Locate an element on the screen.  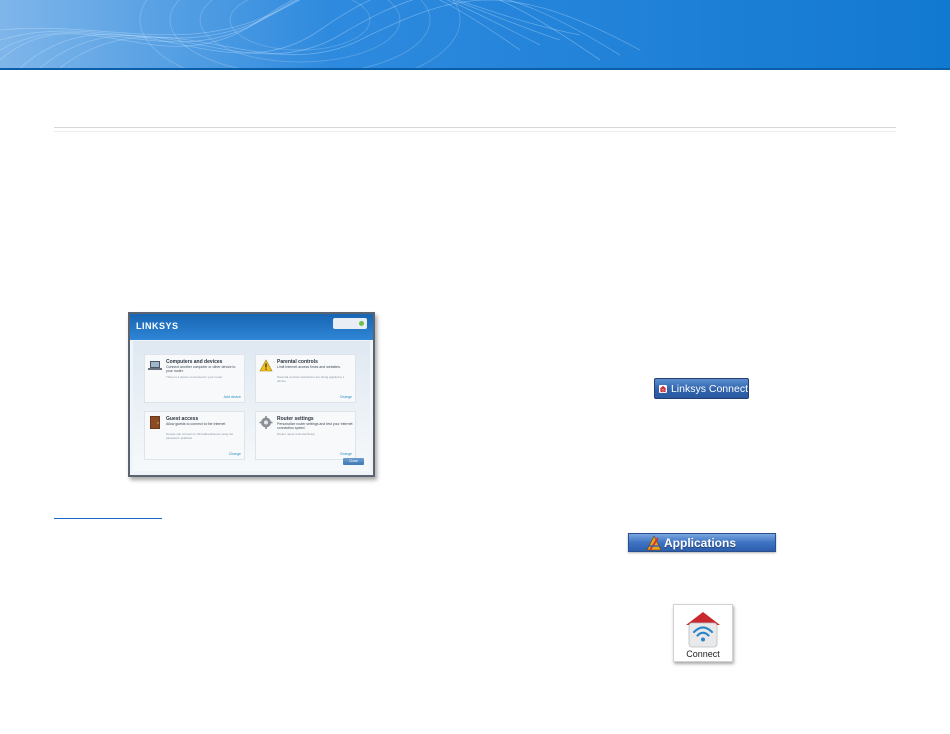
wave-decoration is located at coordinates (475, 34).